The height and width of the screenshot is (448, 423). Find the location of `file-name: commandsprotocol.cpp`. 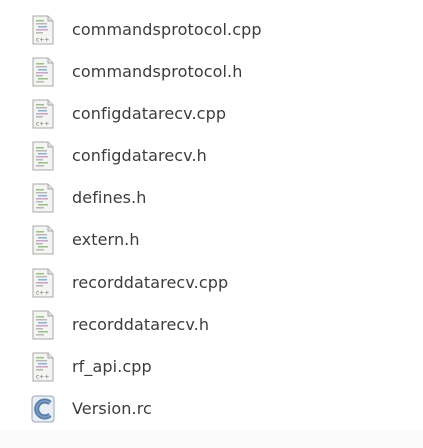

file-name: commandsprotocol.cpp is located at coordinates (167, 29).